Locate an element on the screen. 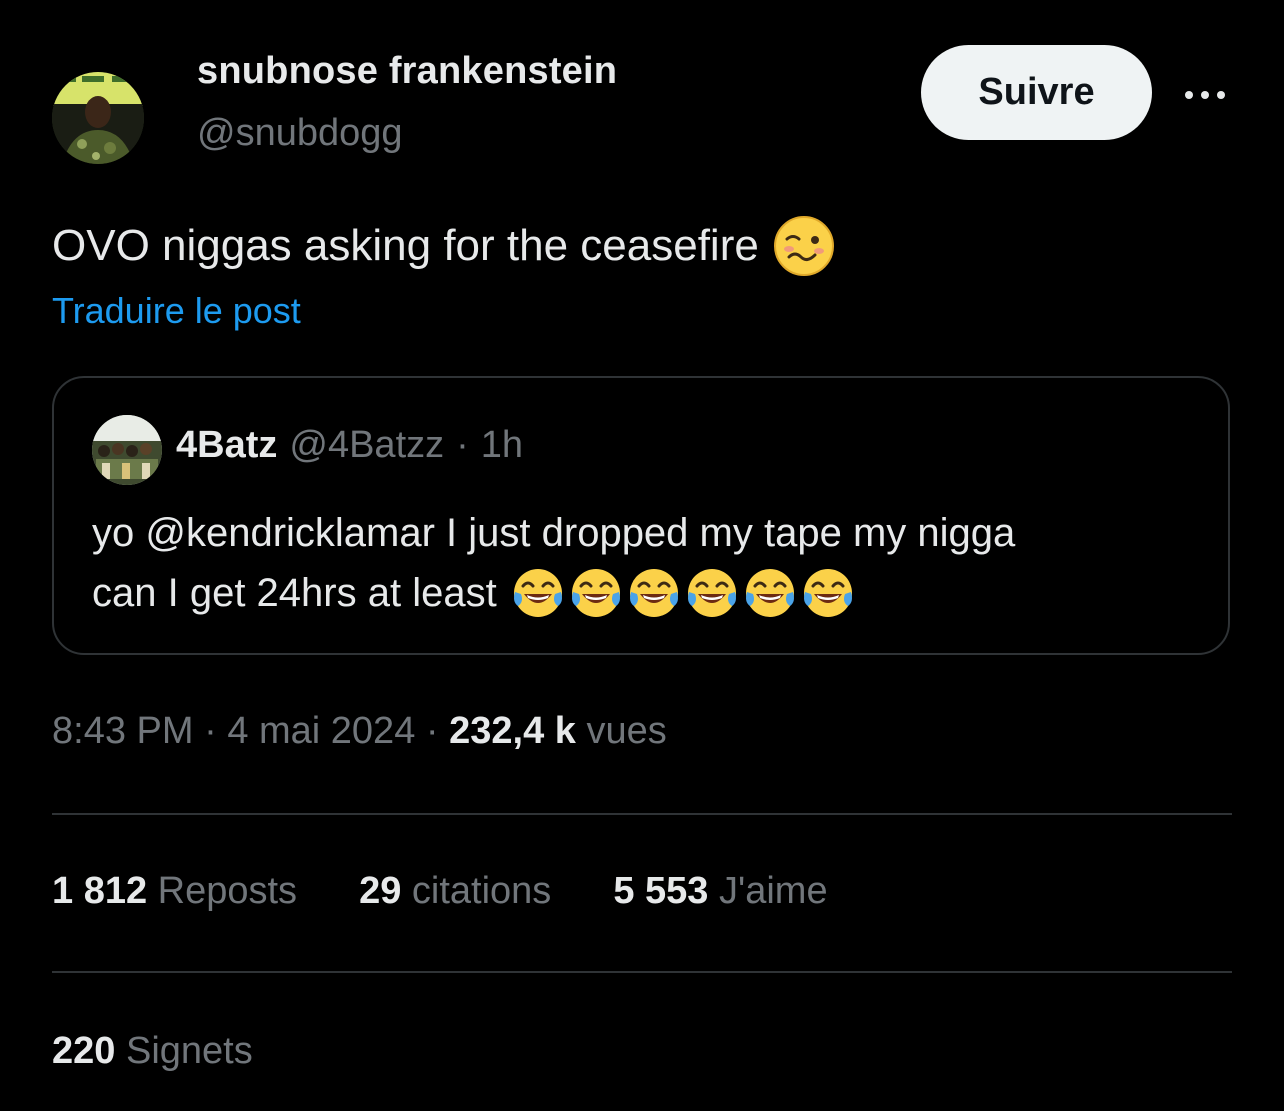  author-handle: @snubdogg is located at coordinates (300, 133).